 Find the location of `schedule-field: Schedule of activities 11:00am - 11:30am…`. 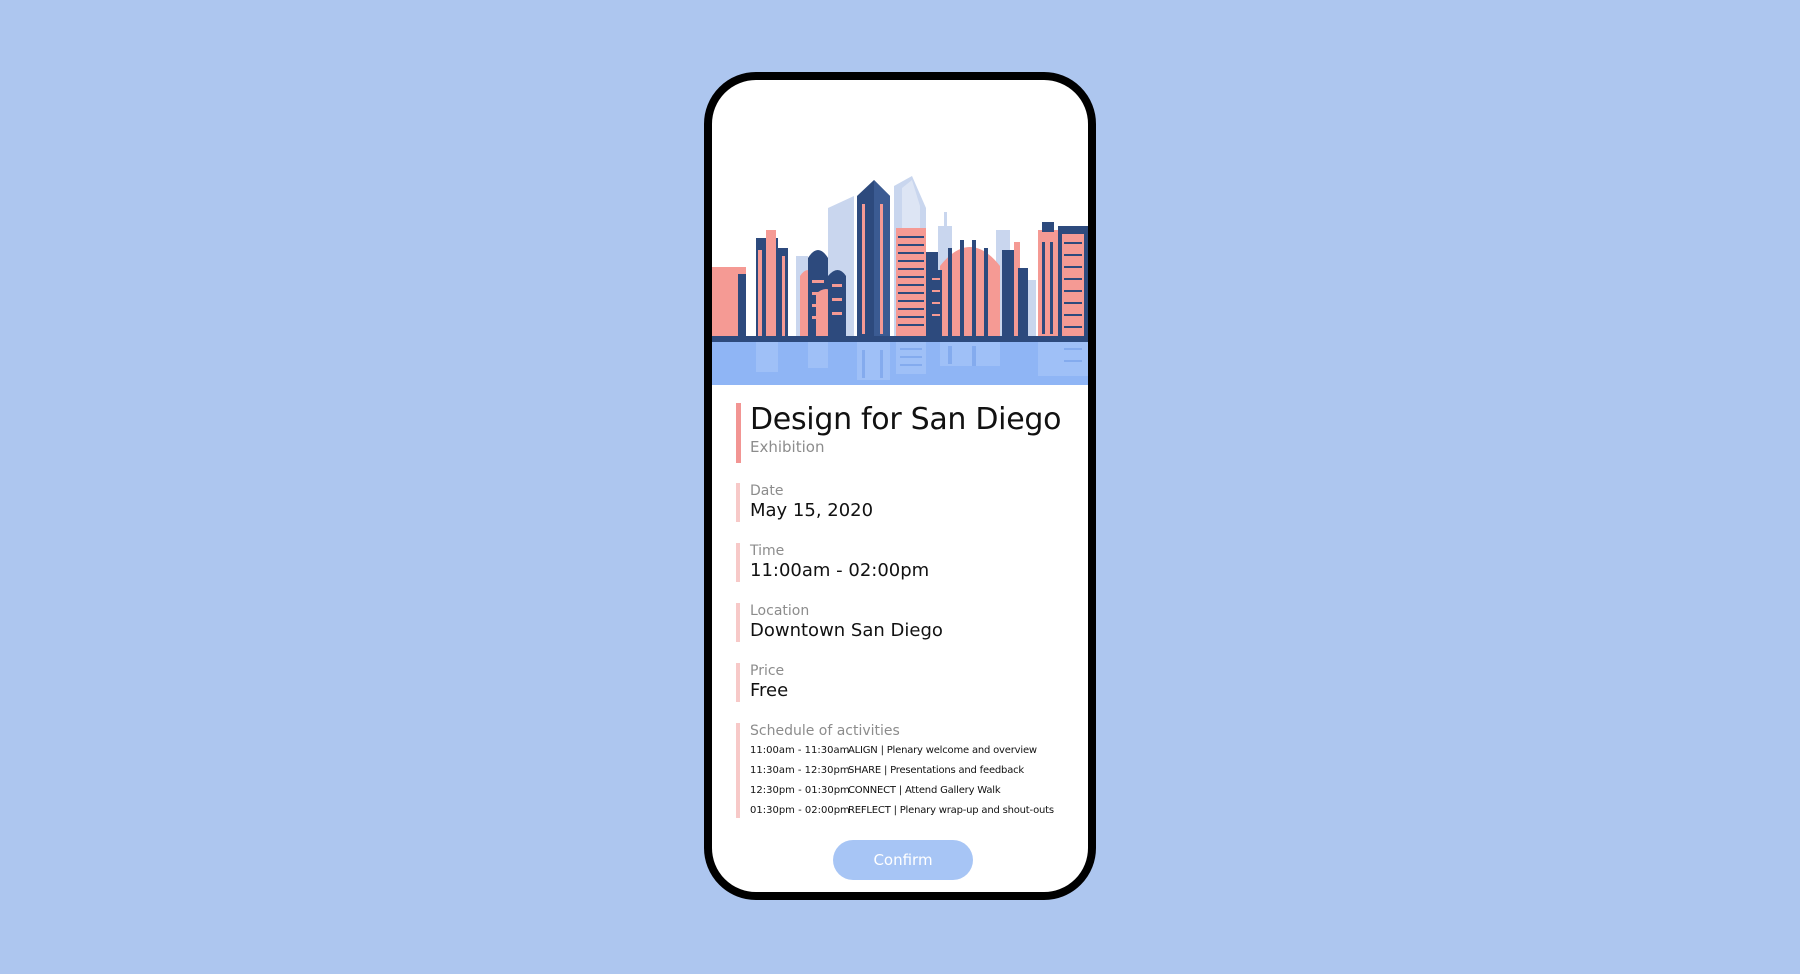

schedule-field: Schedule of activities 11:00am - 11:30am… is located at coordinates (906, 770).